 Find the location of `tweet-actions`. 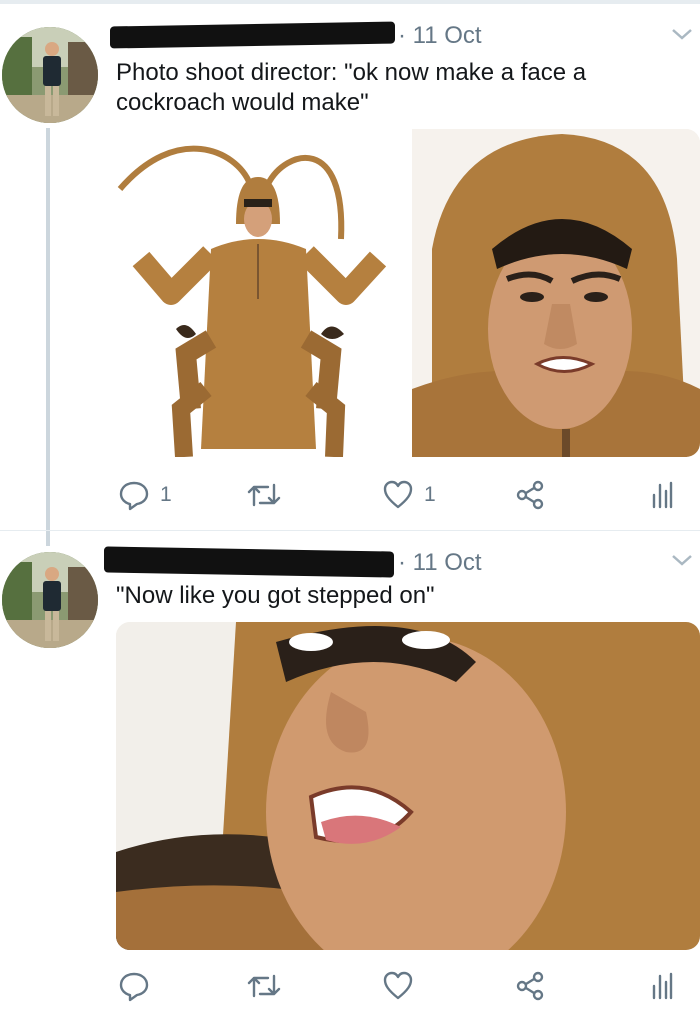

tweet-actions is located at coordinates (401, 986).